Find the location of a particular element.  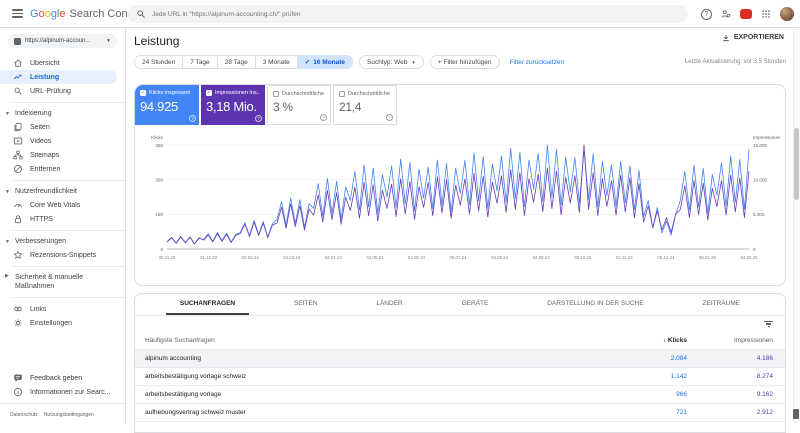

sidebar-section-verbesserungen: ▼ Verbesserungen is located at coordinates (62, 241).